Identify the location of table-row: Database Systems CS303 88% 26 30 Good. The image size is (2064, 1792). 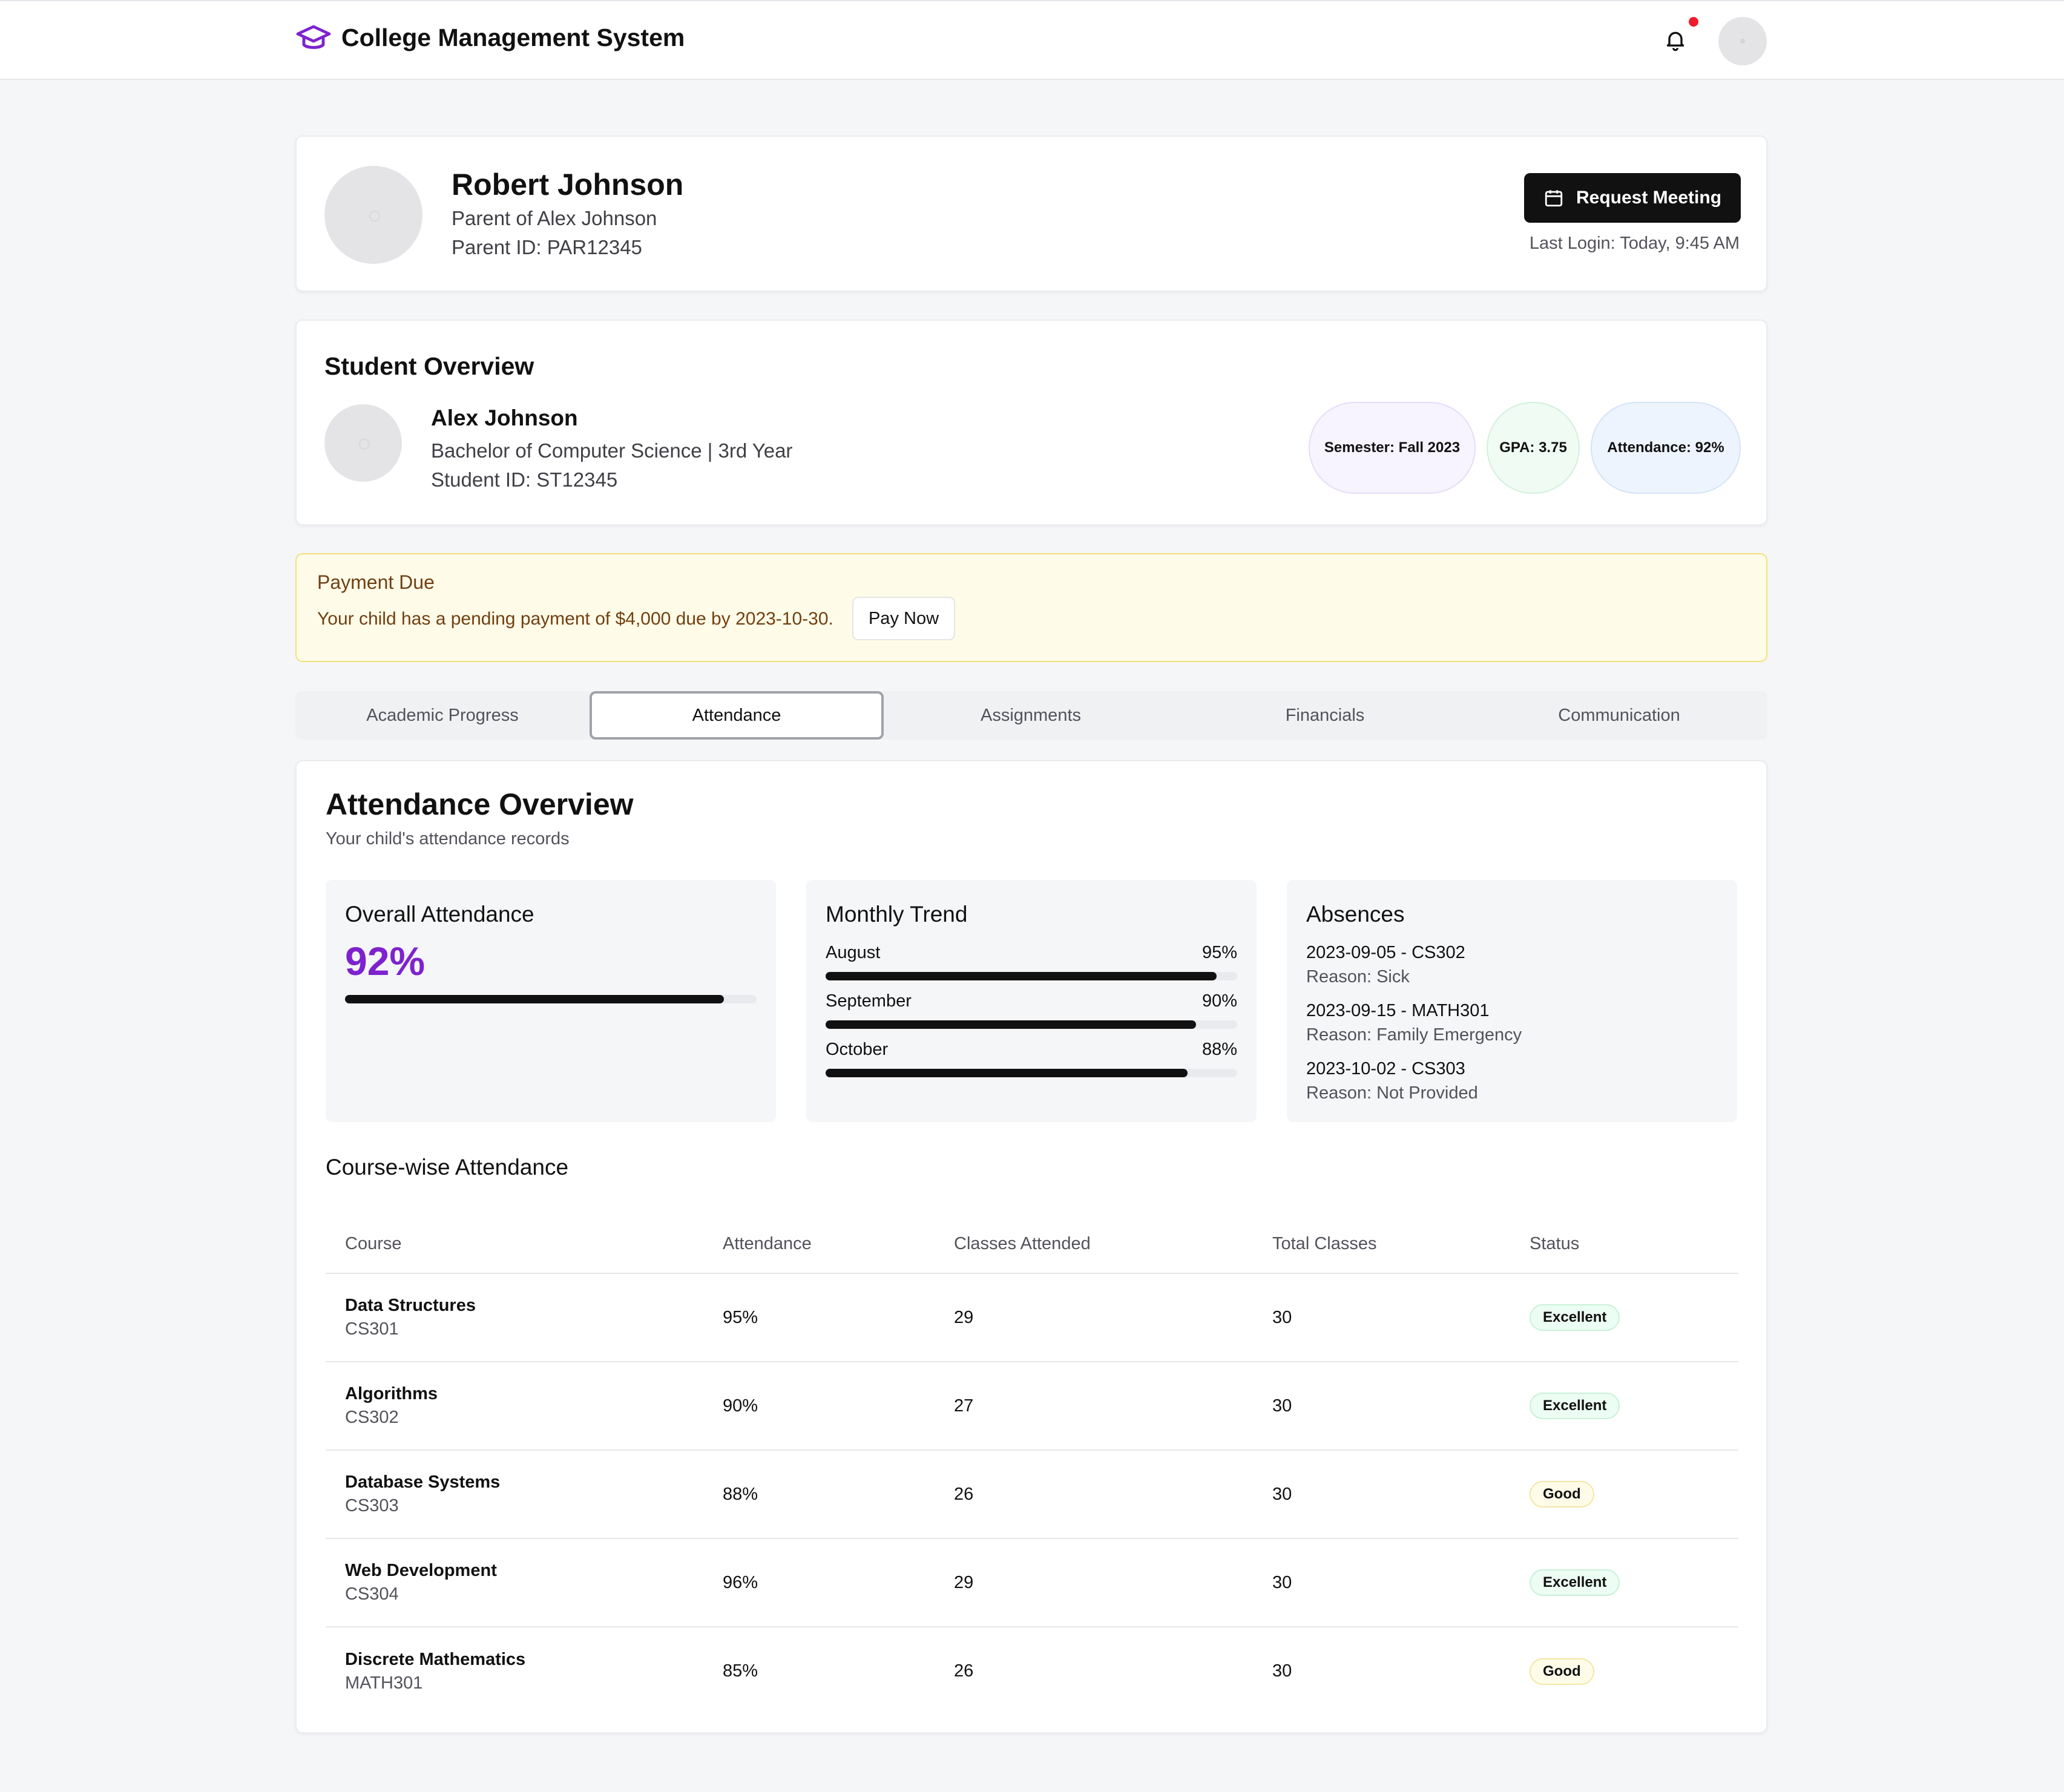
(1032, 1494).